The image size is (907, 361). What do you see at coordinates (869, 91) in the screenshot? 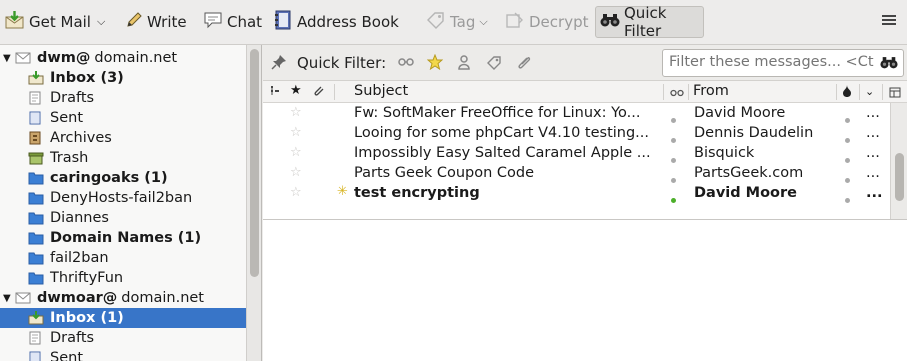
I see `column-sort-chevron-icon: ⌄` at bounding box center [869, 91].